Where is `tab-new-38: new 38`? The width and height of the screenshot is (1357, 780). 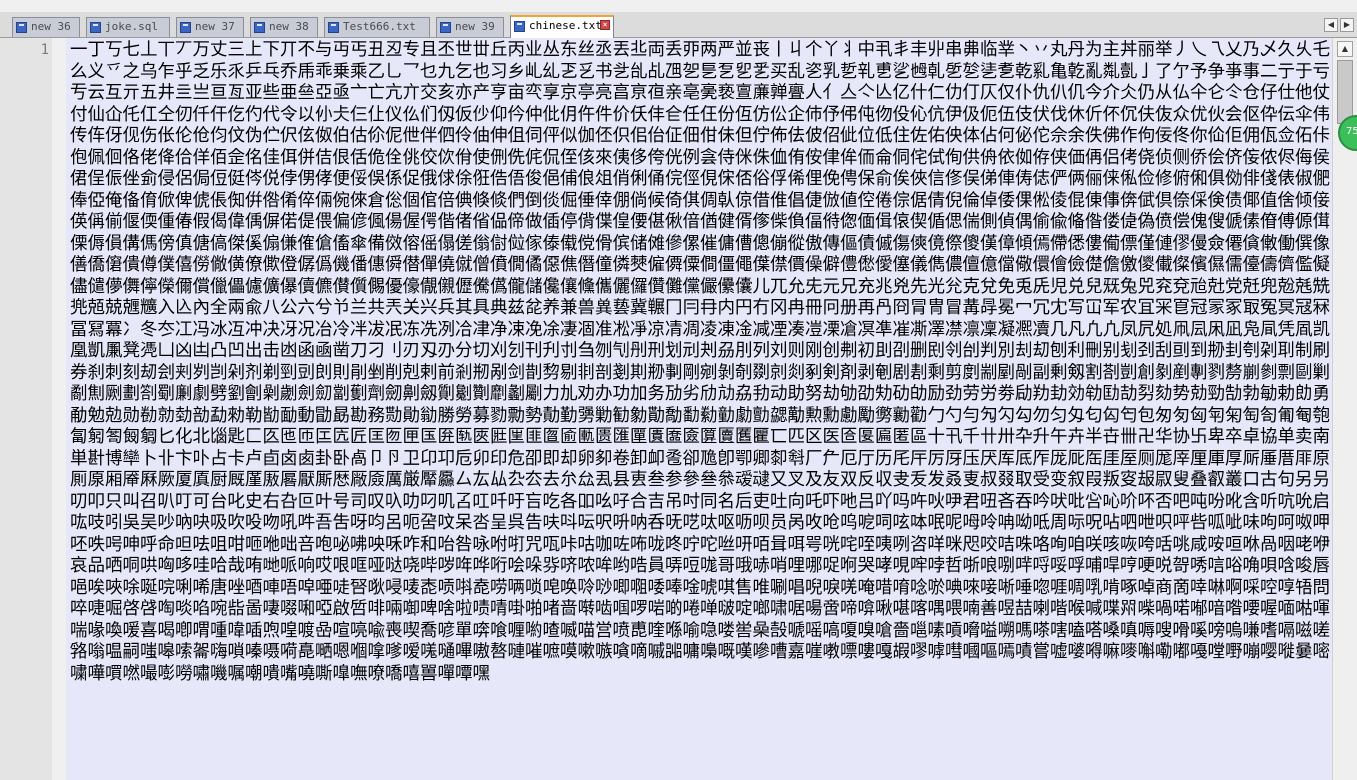
tab-new-38: new 38 is located at coordinates (284, 27).